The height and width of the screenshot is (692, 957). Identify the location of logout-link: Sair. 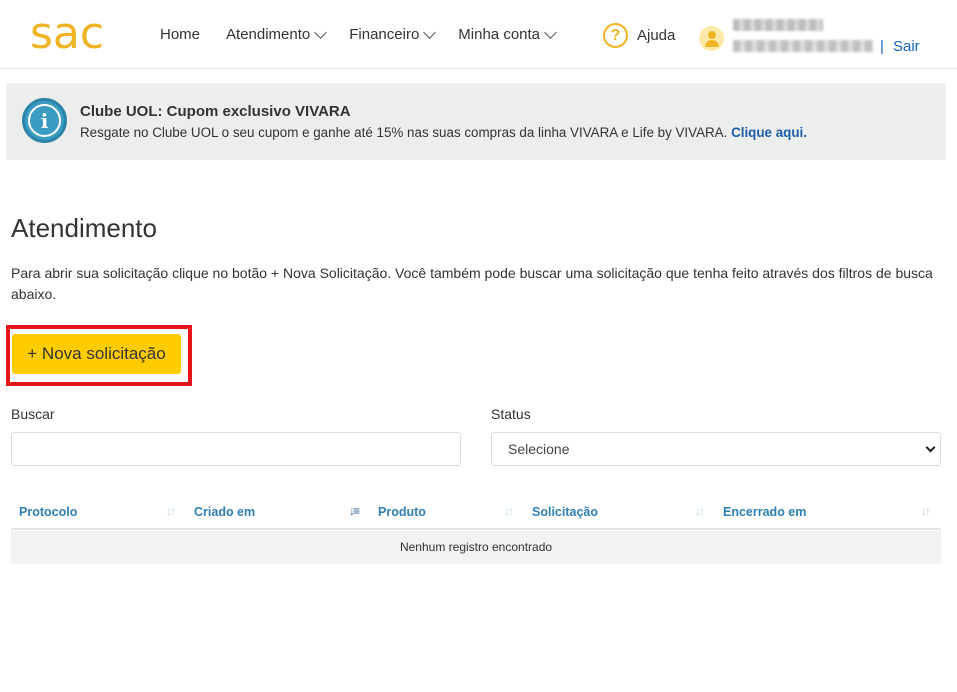
(906, 46).